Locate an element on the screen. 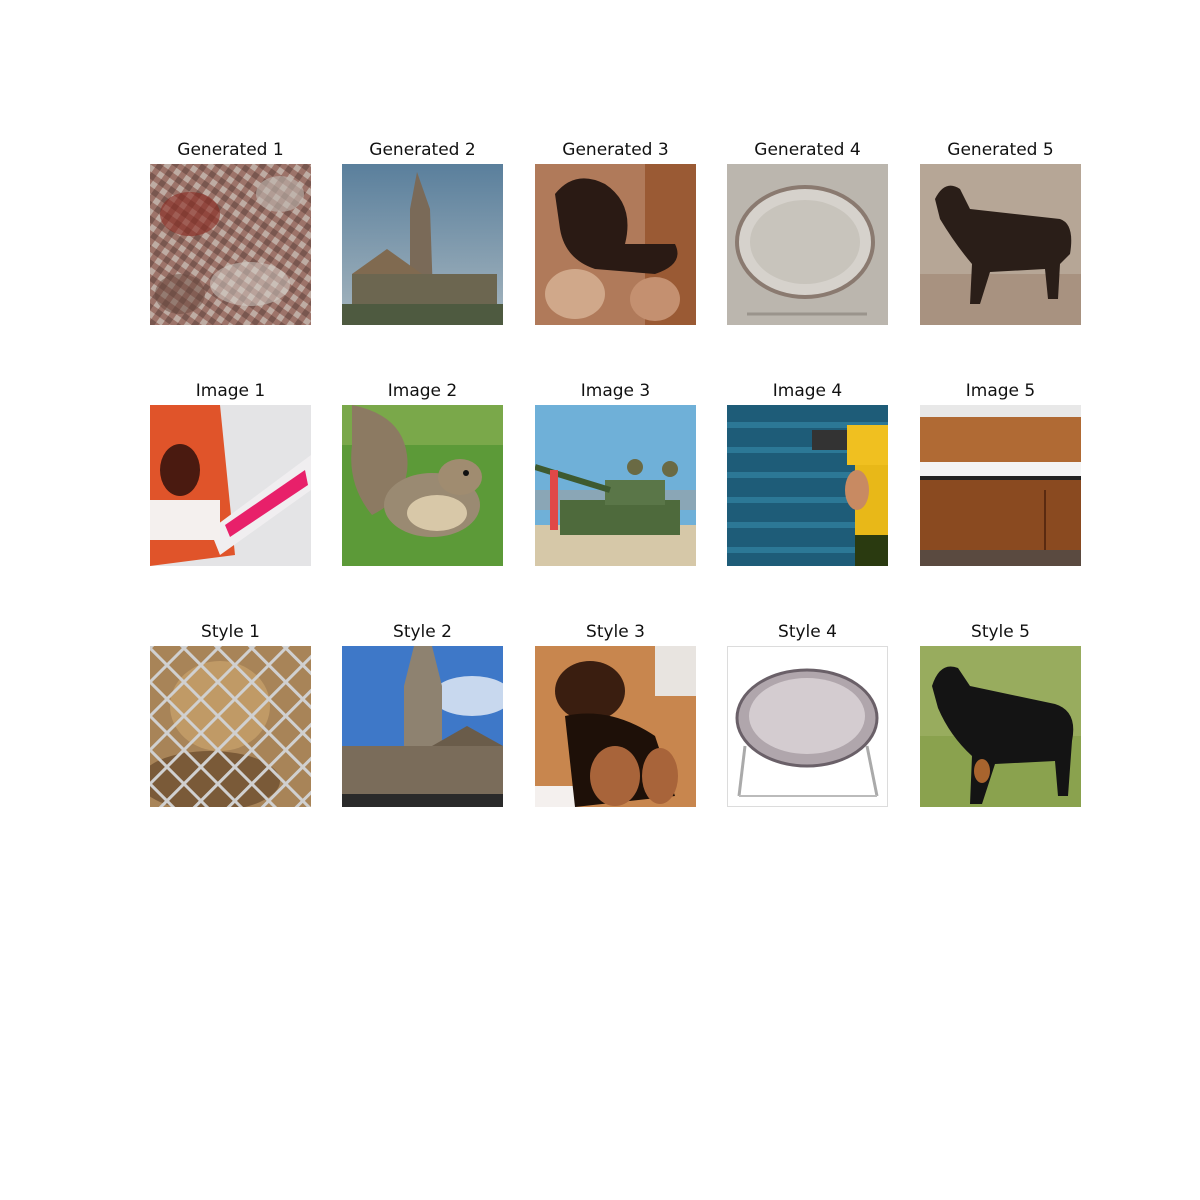 The image size is (1200, 1200). content-title-1: Image 1 is located at coordinates (230, 391).